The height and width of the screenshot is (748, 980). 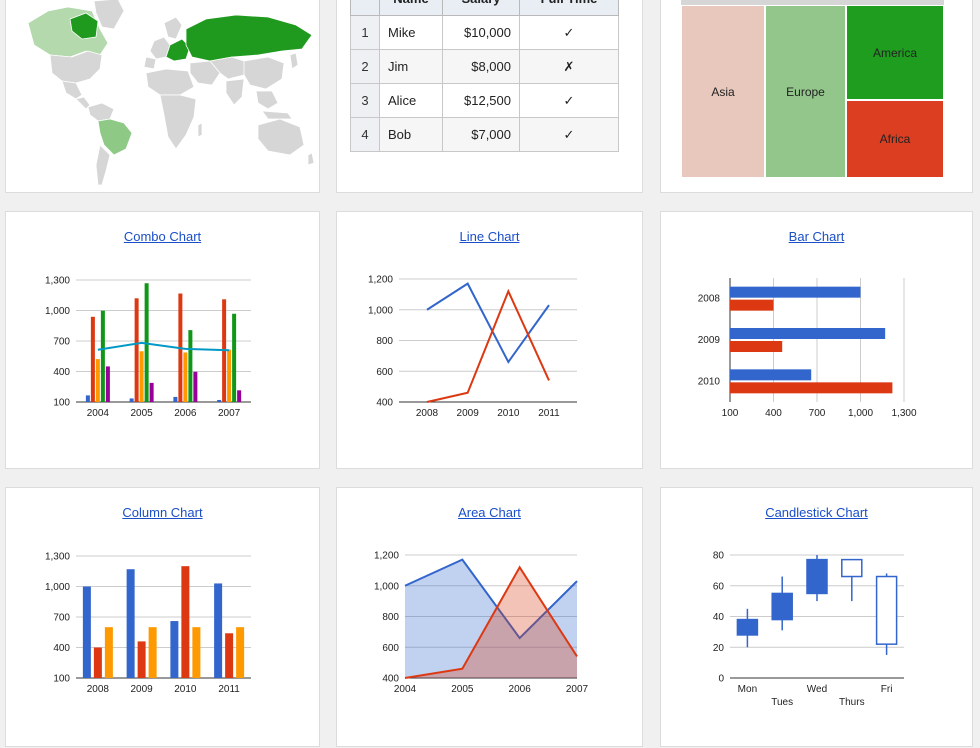 I want to click on y-tick-label: 1,000, so click(x=57, y=587).